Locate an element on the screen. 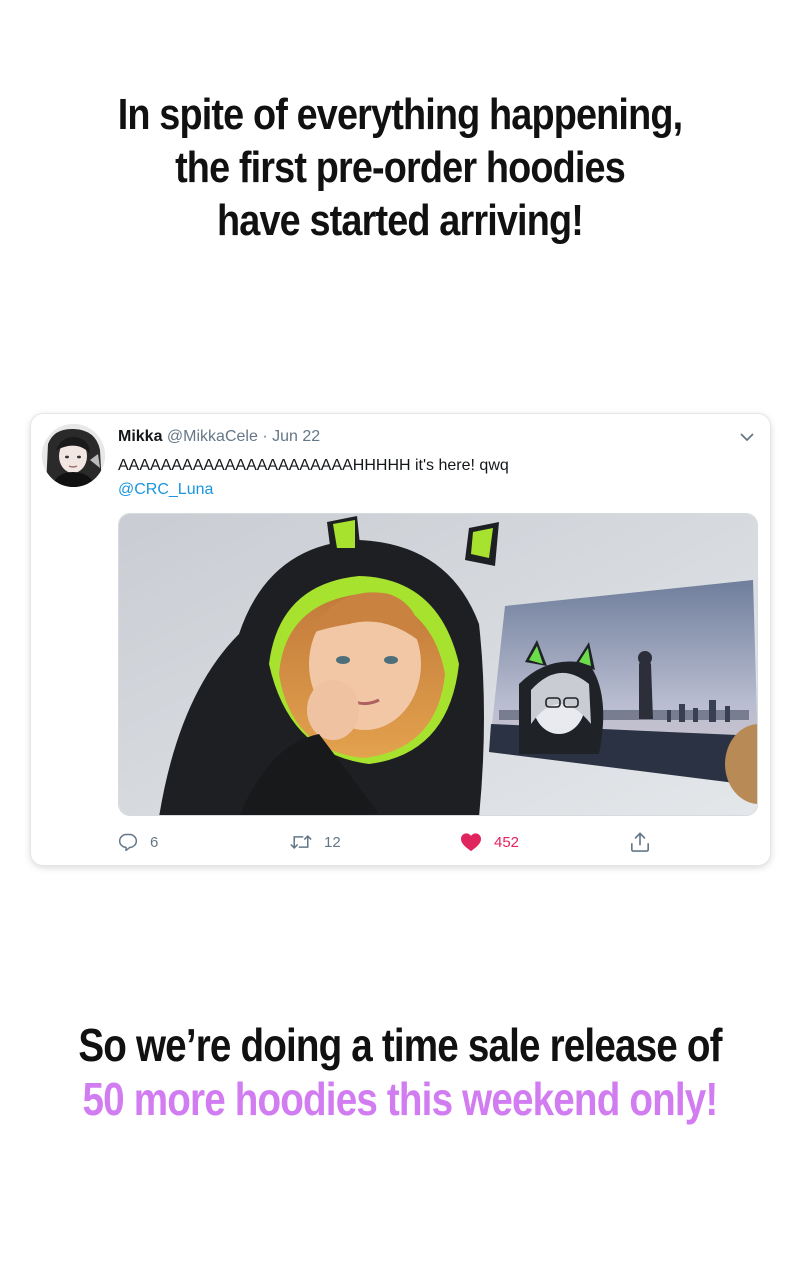 This screenshot has width=800, height=1280. share-icon is located at coordinates (640, 842).